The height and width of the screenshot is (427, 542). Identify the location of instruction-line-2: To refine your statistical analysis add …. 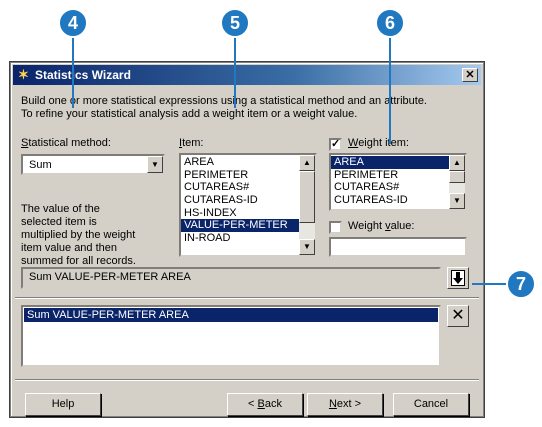
(189, 114).